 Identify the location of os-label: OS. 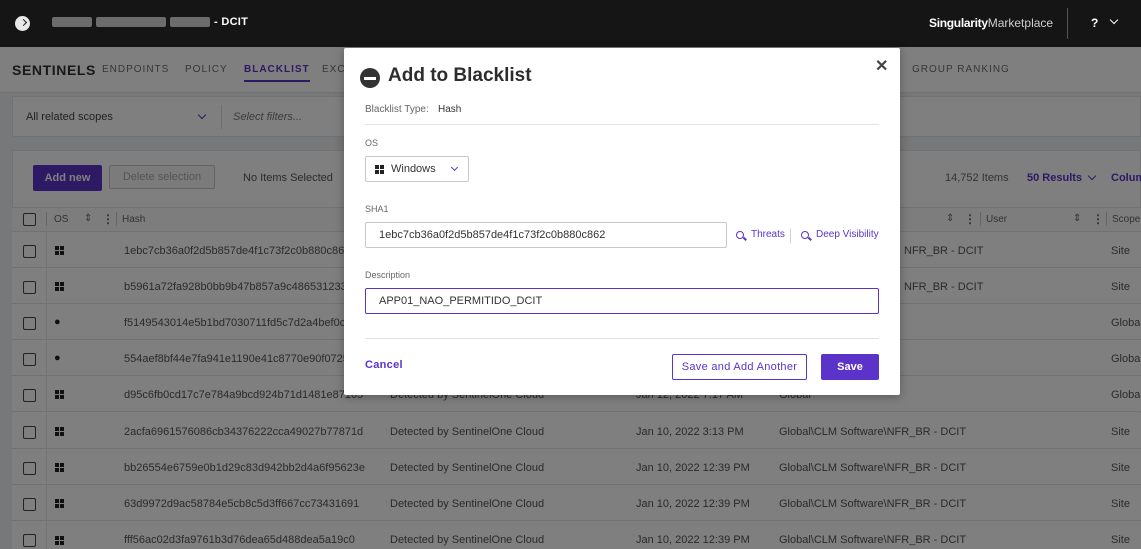
(372, 143).